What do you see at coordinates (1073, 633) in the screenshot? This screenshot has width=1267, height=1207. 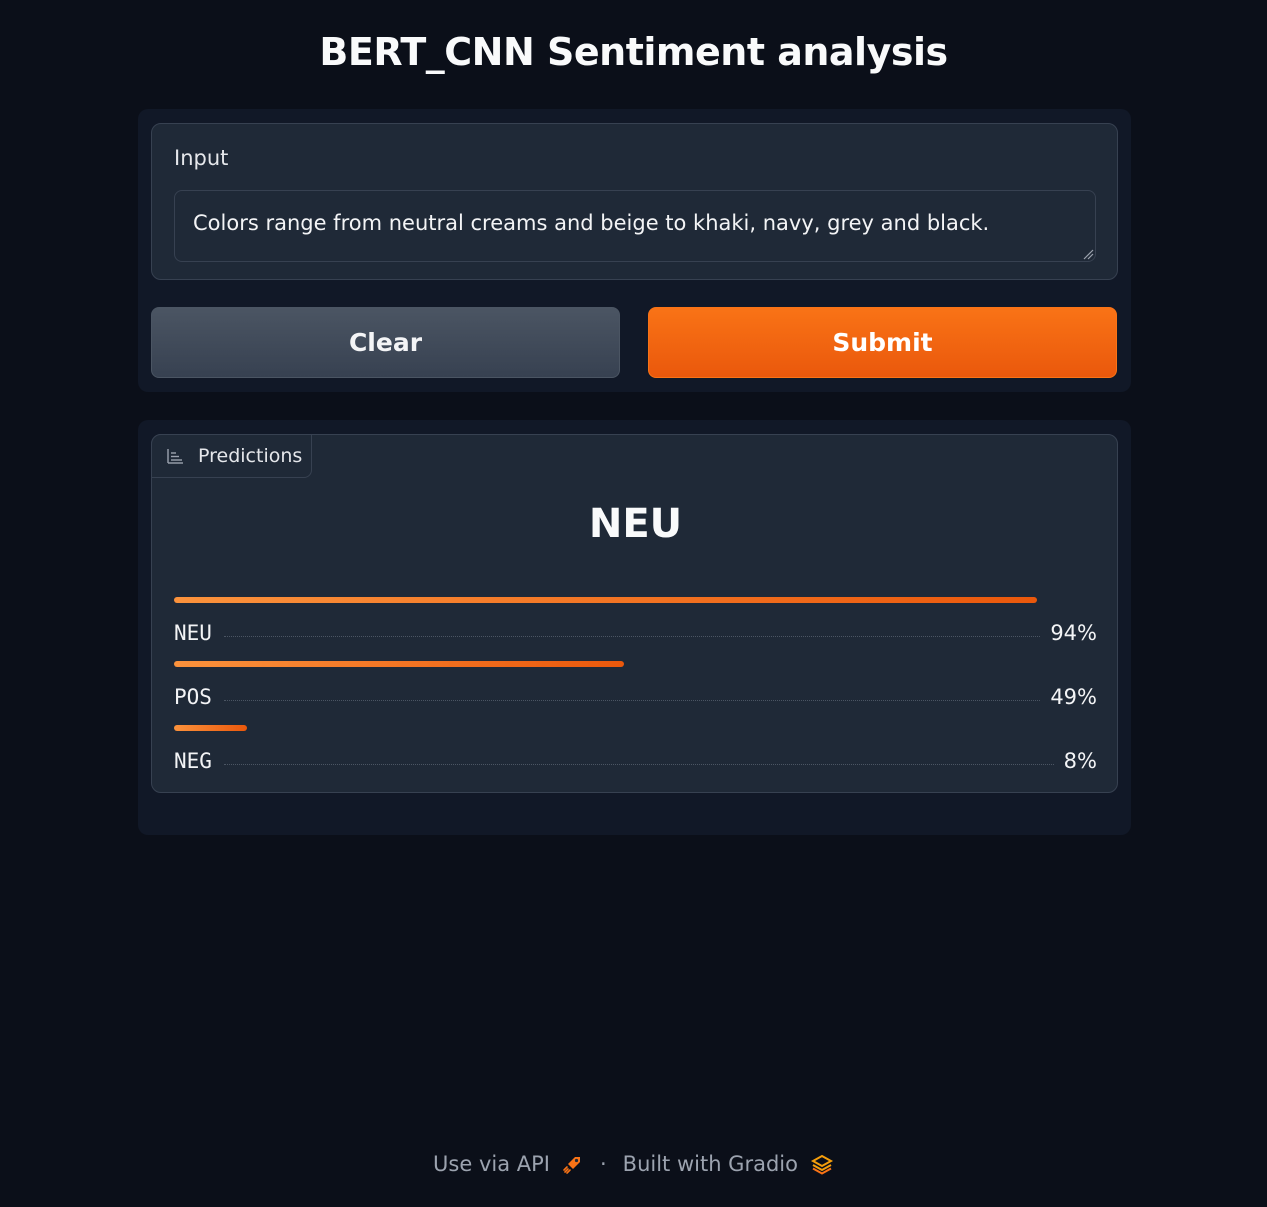 I see `prediction-percent: 94%` at bounding box center [1073, 633].